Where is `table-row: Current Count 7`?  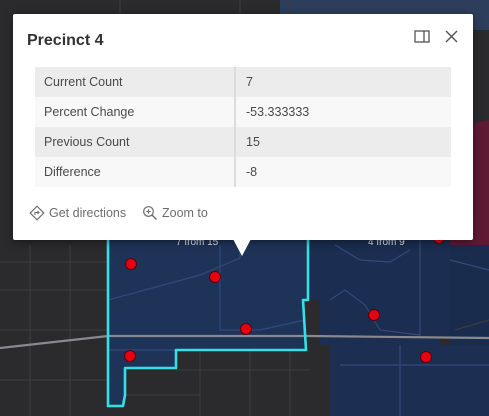 table-row: Current Count 7 is located at coordinates (243, 82).